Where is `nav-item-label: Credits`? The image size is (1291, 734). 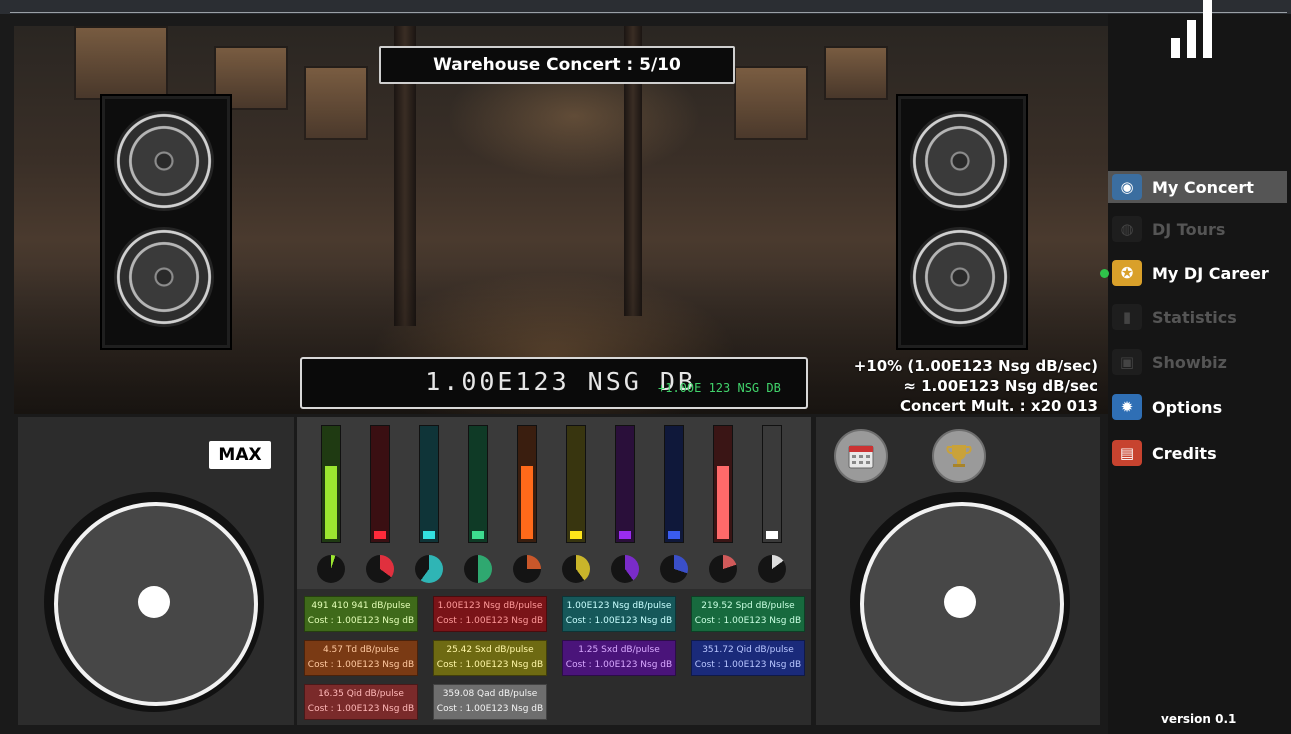
nav-item-label: Credits is located at coordinates (1184, 453).